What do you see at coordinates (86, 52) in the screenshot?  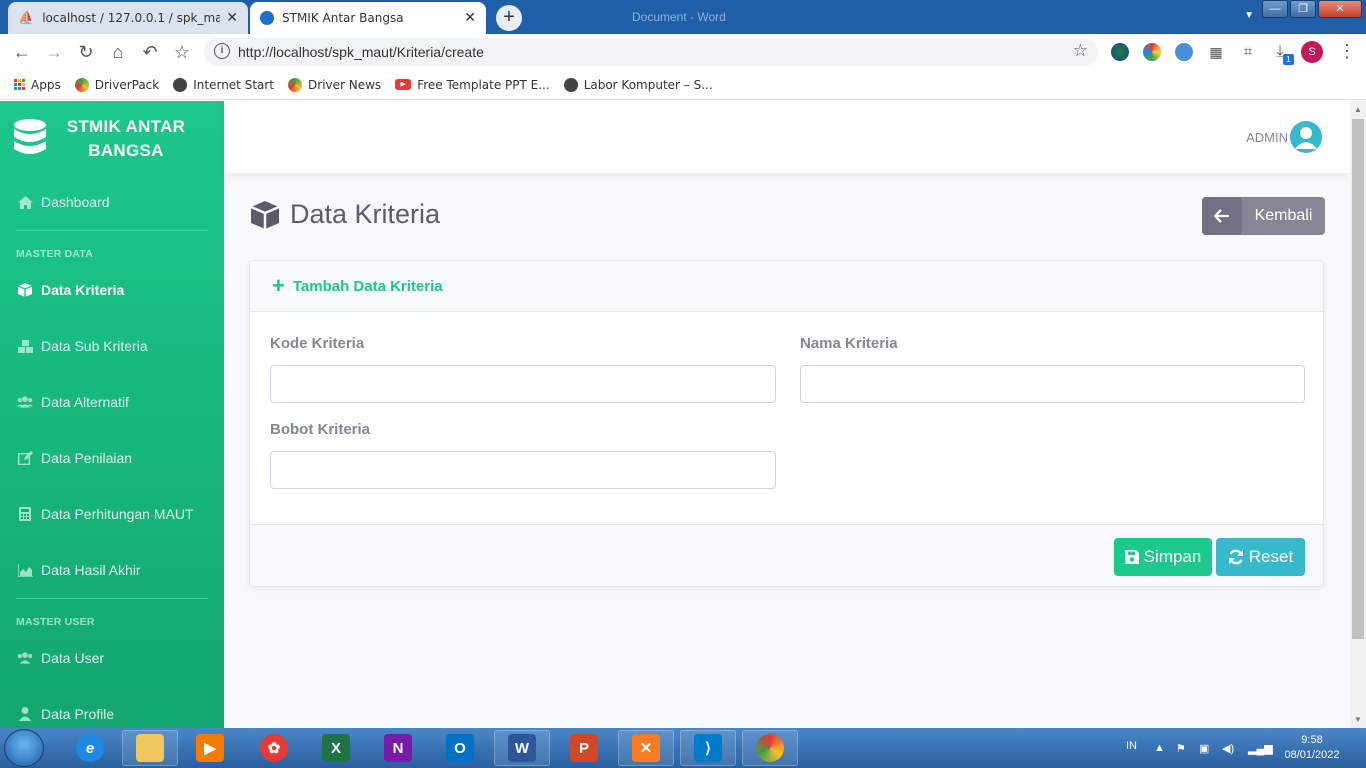 I see `reload-icon: ↻` at bounding box center [86, 52].